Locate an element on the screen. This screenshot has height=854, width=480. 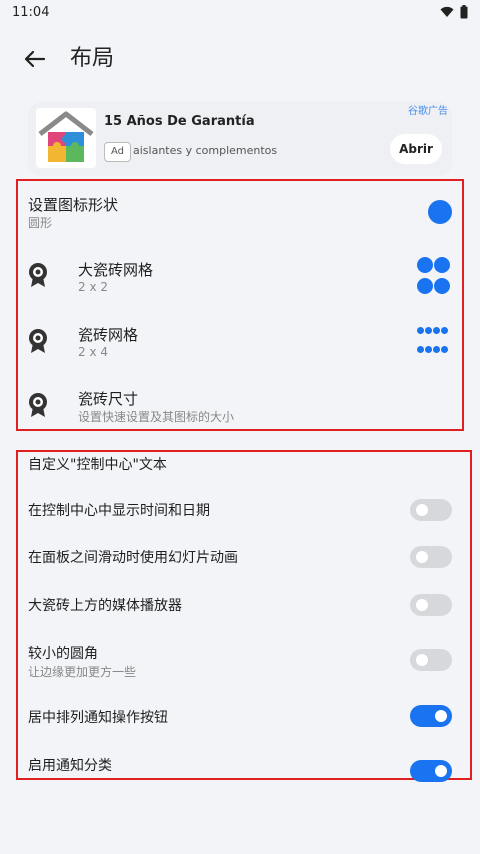
slide-animation-toggle is located at coordinates (431, 557).